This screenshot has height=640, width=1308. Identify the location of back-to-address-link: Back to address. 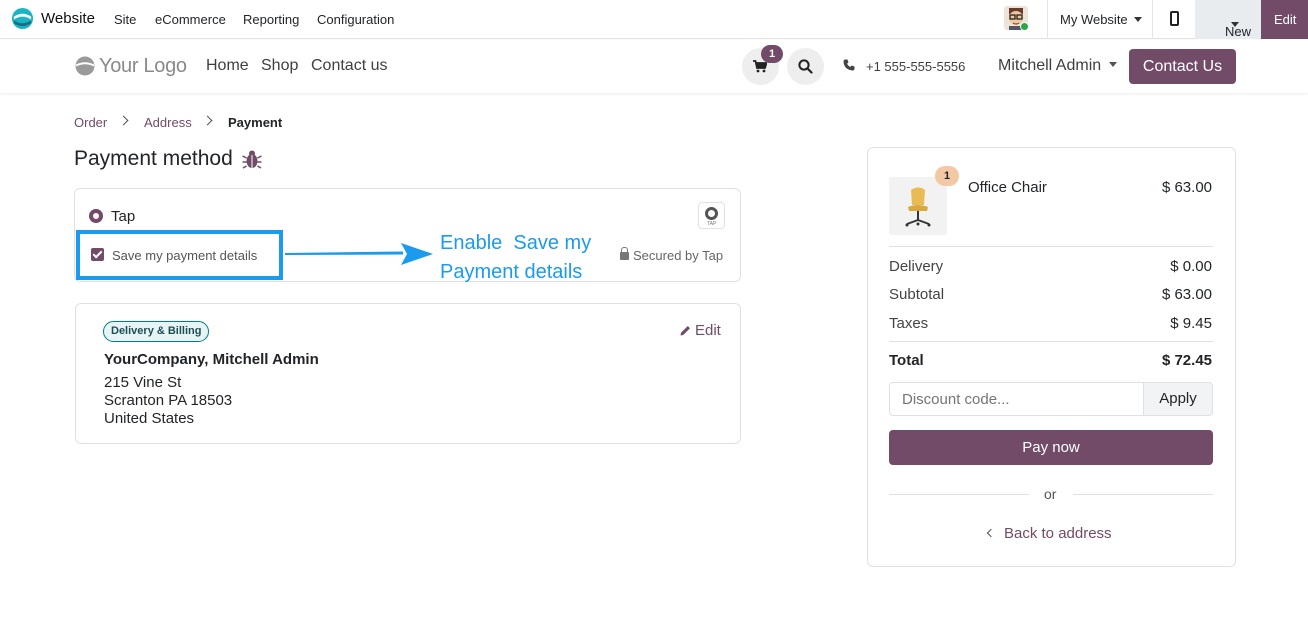
(1049, 533).